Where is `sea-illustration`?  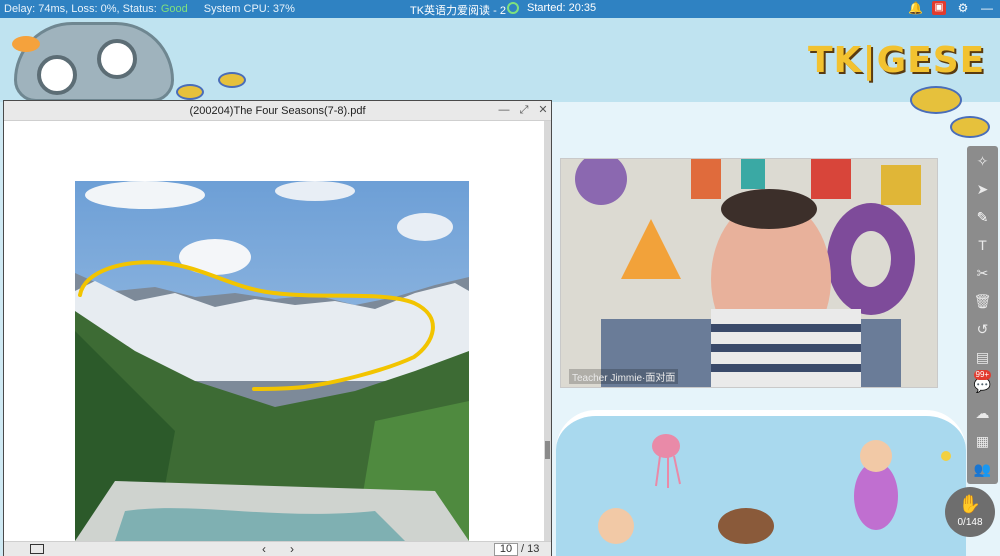 sea-illustration is located at coordinates (761, 483).